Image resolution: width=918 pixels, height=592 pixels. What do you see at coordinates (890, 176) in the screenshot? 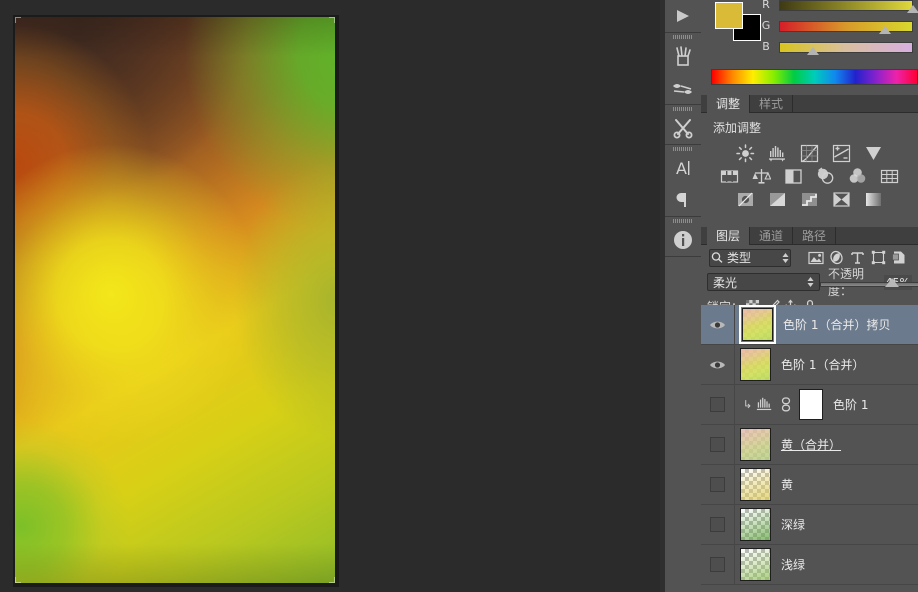
I see `hue-saturation-icon` at bounding box center [890, 176].